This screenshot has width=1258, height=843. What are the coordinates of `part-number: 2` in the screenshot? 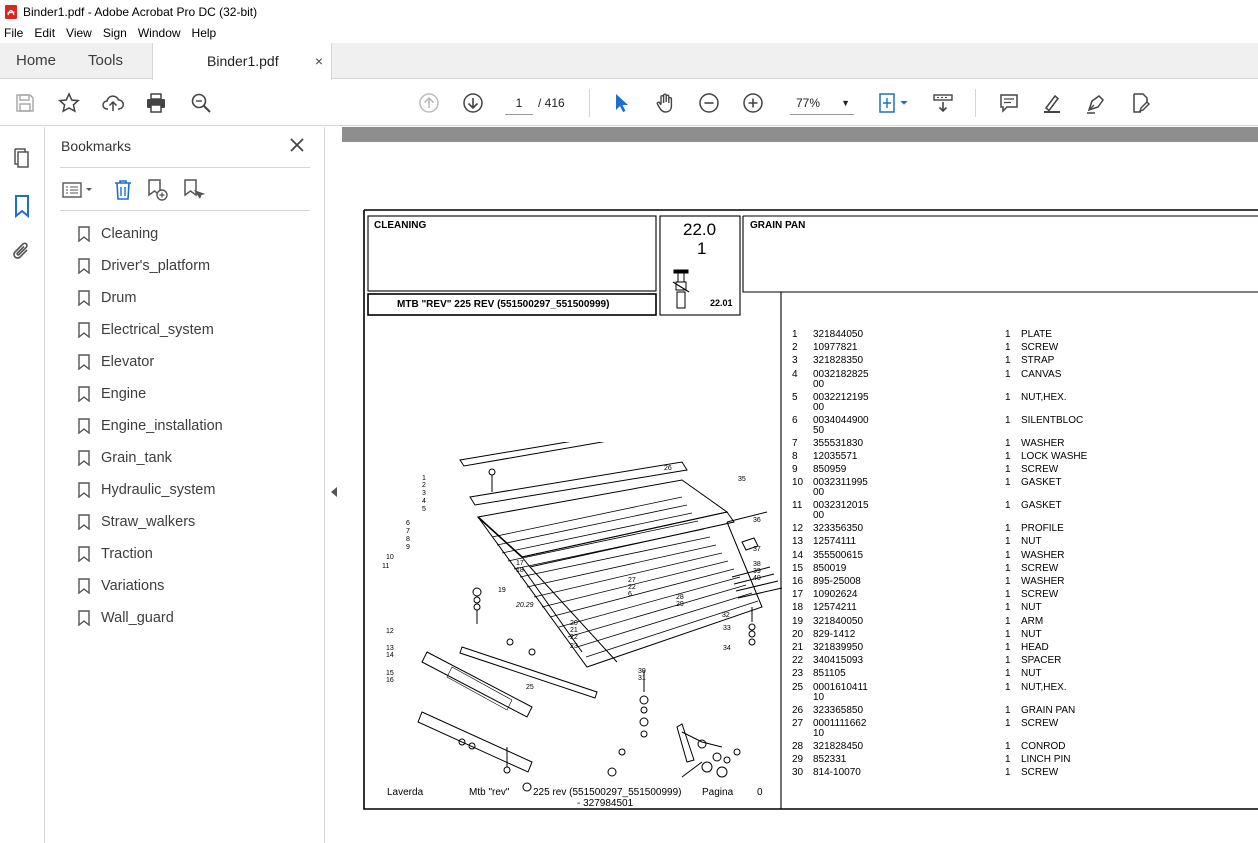 It's located at (795, 348).